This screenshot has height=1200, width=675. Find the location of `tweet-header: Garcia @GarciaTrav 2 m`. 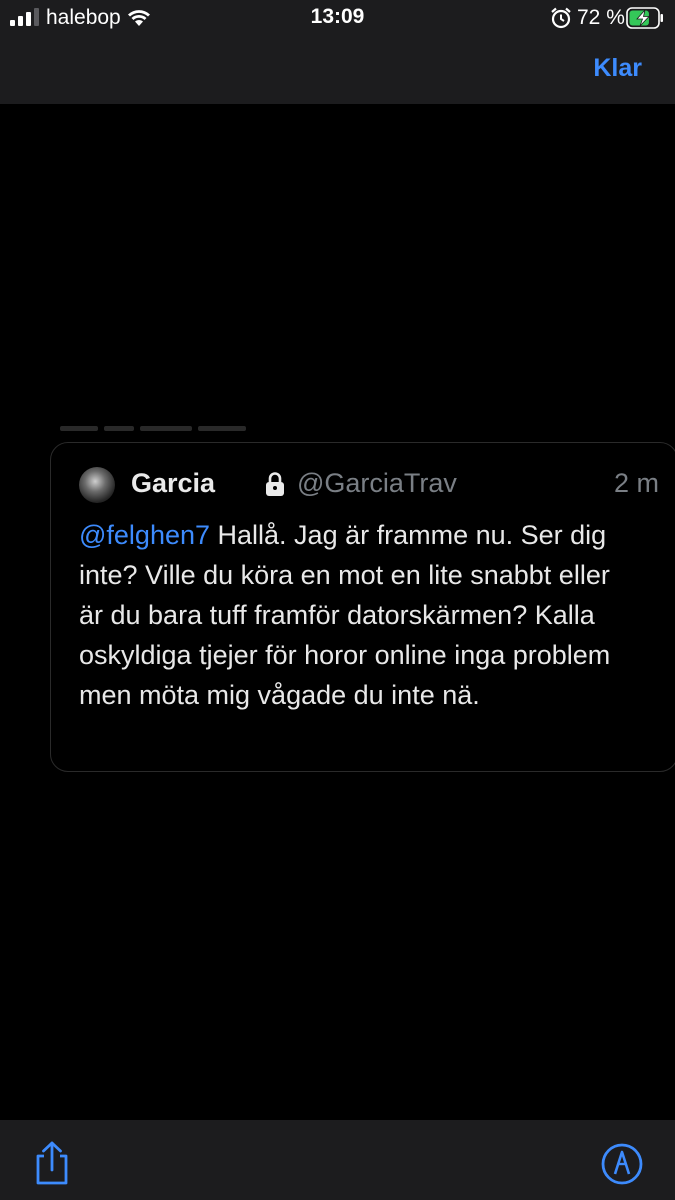

tweet-header: Garcia @GarciaTrav 2 m is located at coordinates (369, 485).